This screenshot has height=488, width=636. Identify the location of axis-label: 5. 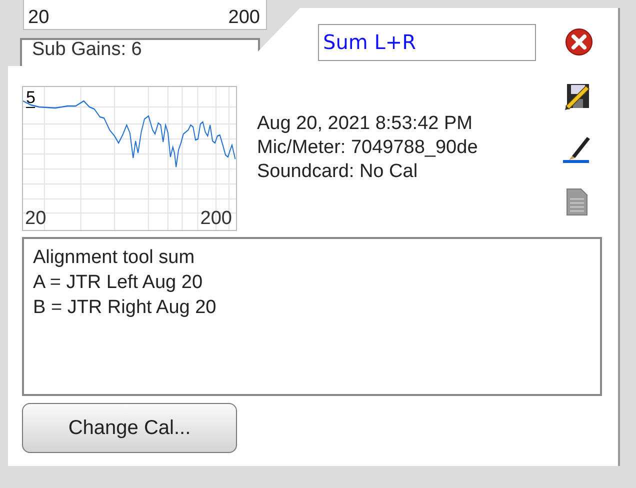
(31, 98).